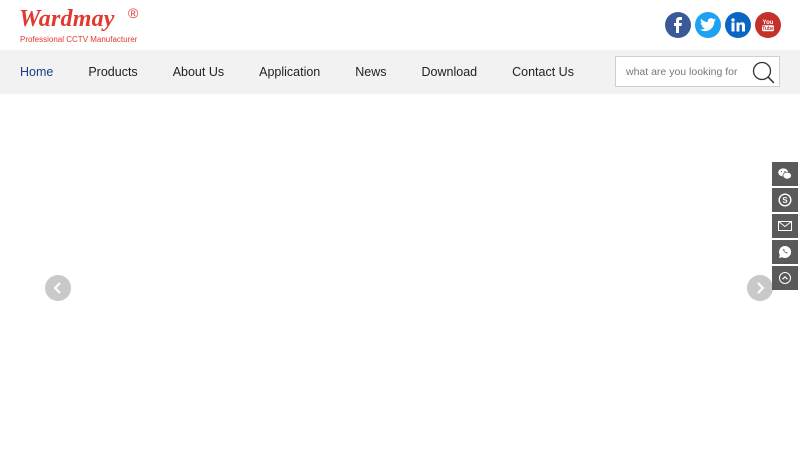  What do you see at coordinates (763, 72) in the screenshot?
I see `search-icon` at bounding box center [763, 72].